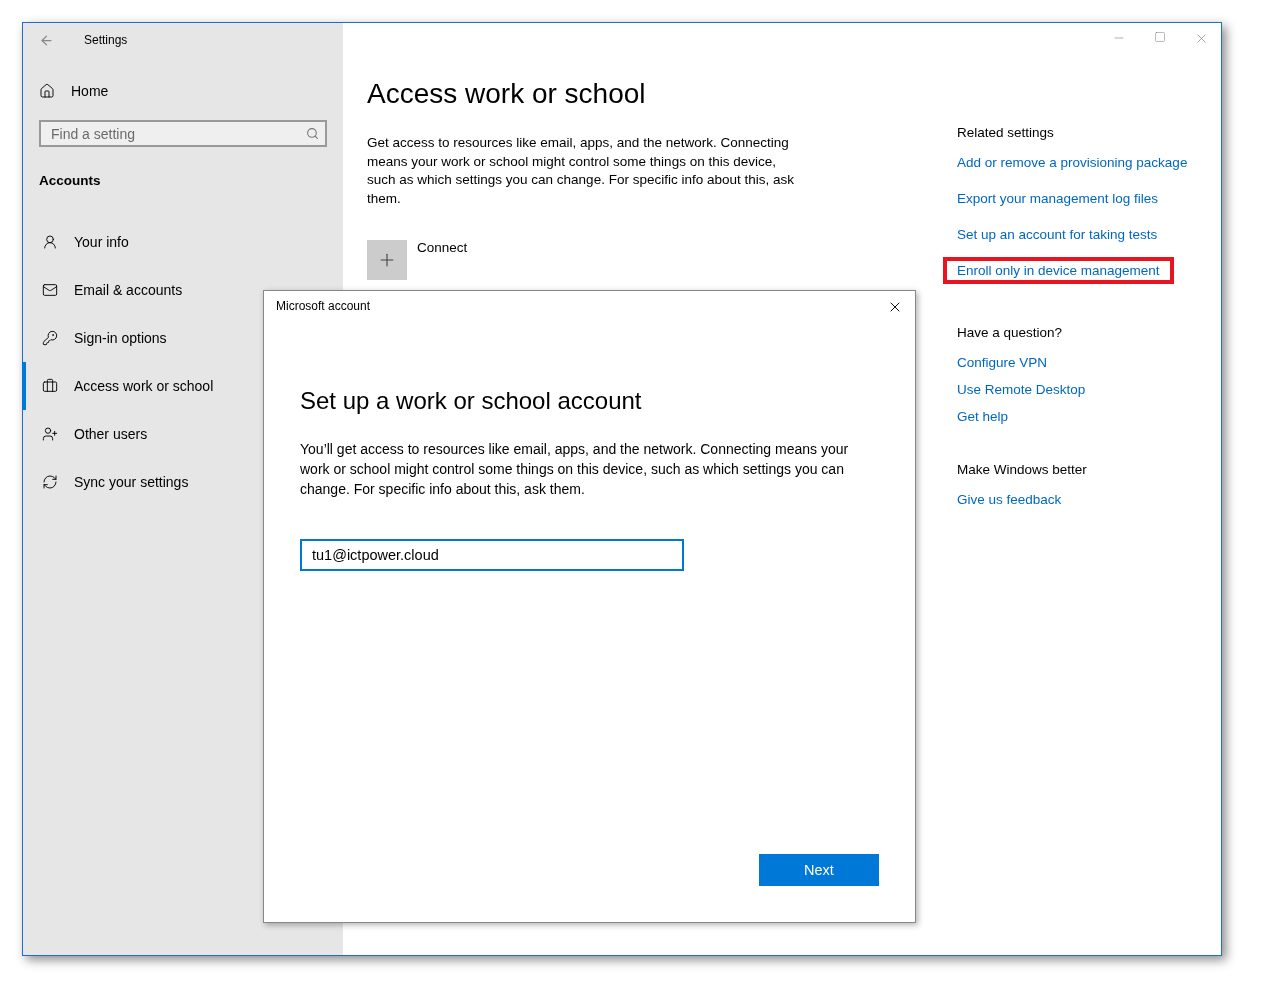 Image resolution: width=1265 pixels, height=999 pixels. Describe the element at coordinates (50, 338) in the screenshot. I see `key-icon` at that location.